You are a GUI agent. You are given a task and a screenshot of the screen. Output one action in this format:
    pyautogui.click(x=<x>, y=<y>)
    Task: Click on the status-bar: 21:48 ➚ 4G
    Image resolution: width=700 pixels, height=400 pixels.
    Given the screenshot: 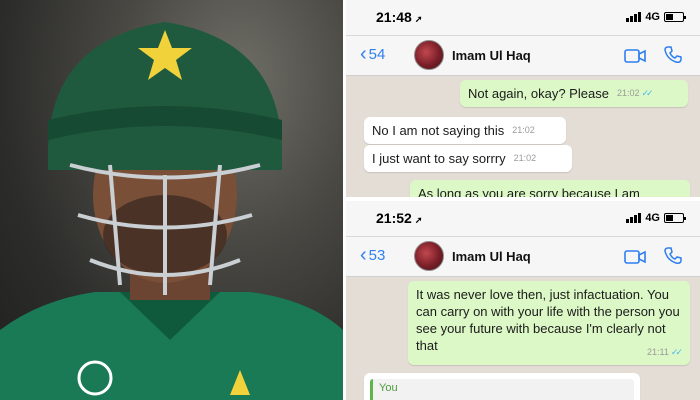 What is the action you would take?
    pyautogui.click(x=523, y=18)
    